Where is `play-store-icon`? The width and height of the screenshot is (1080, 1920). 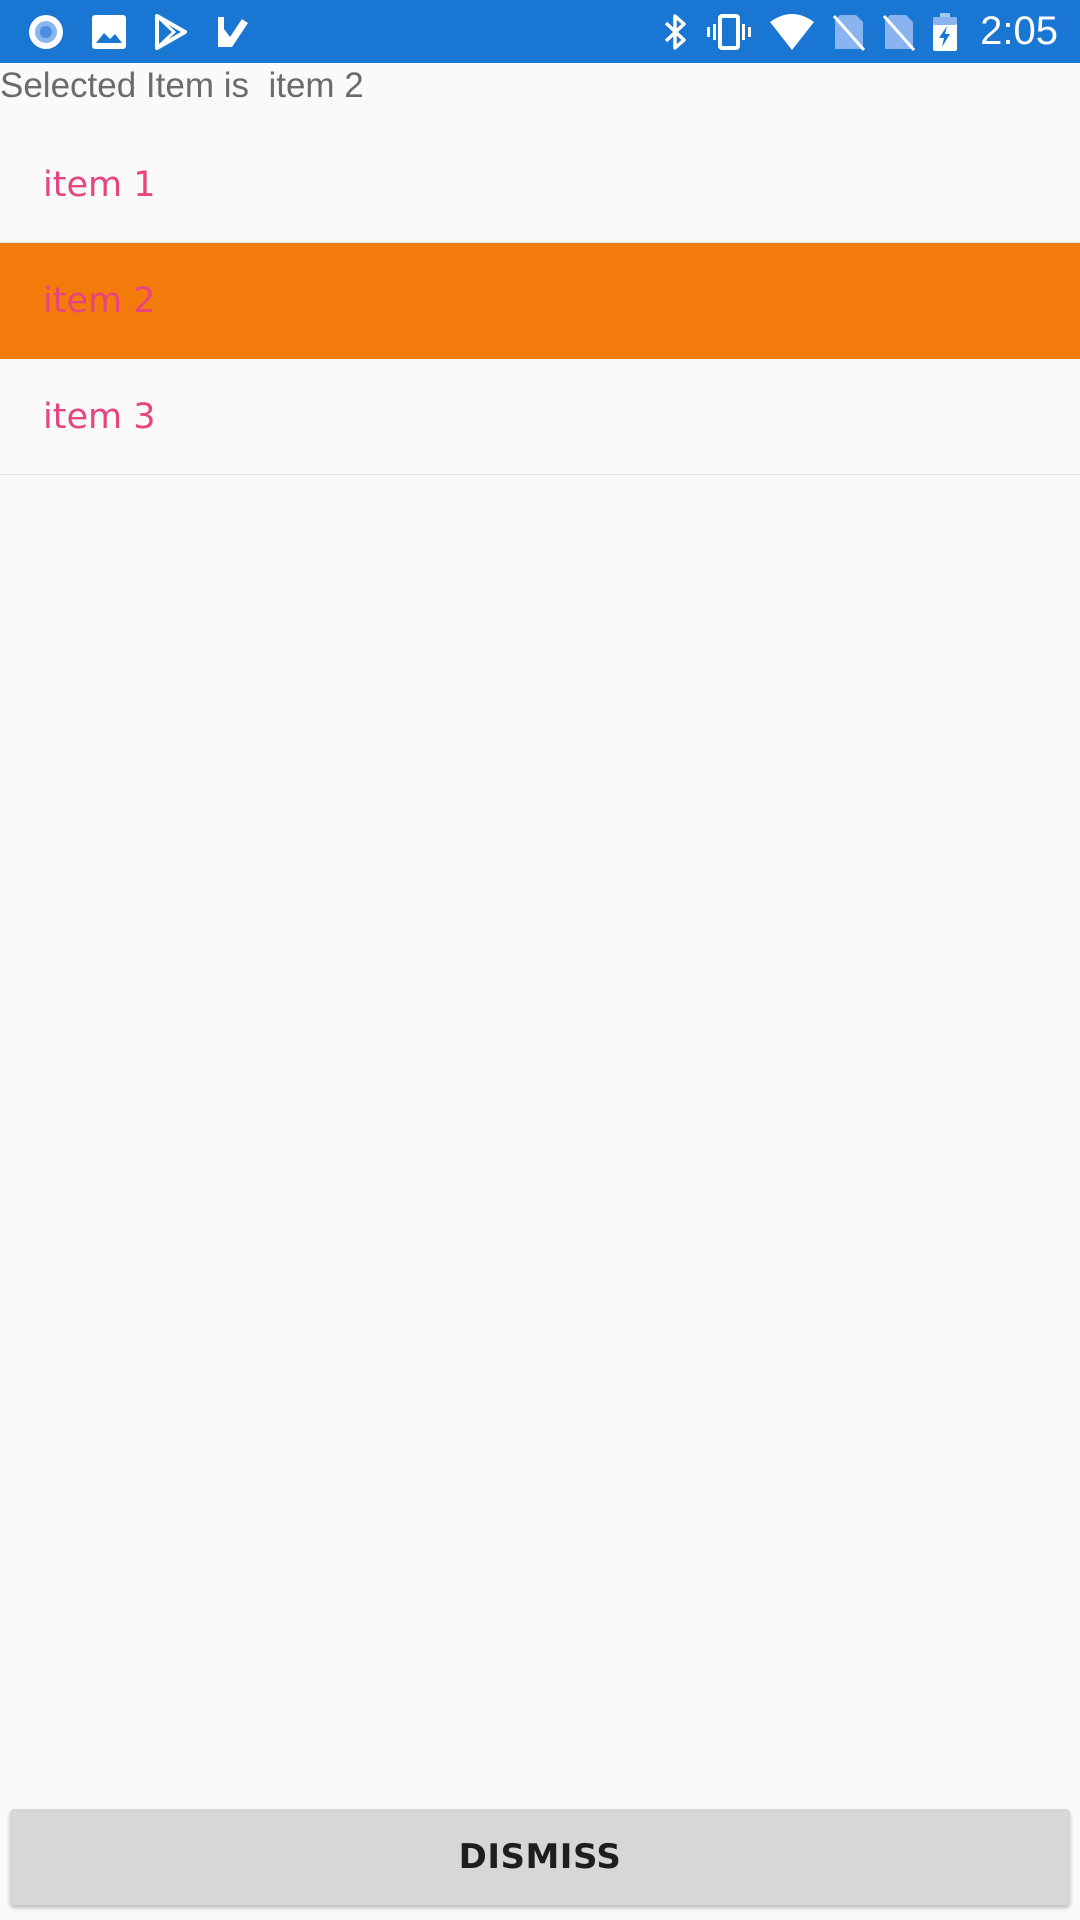 play-store-icon is located at coordinates (171, 32).